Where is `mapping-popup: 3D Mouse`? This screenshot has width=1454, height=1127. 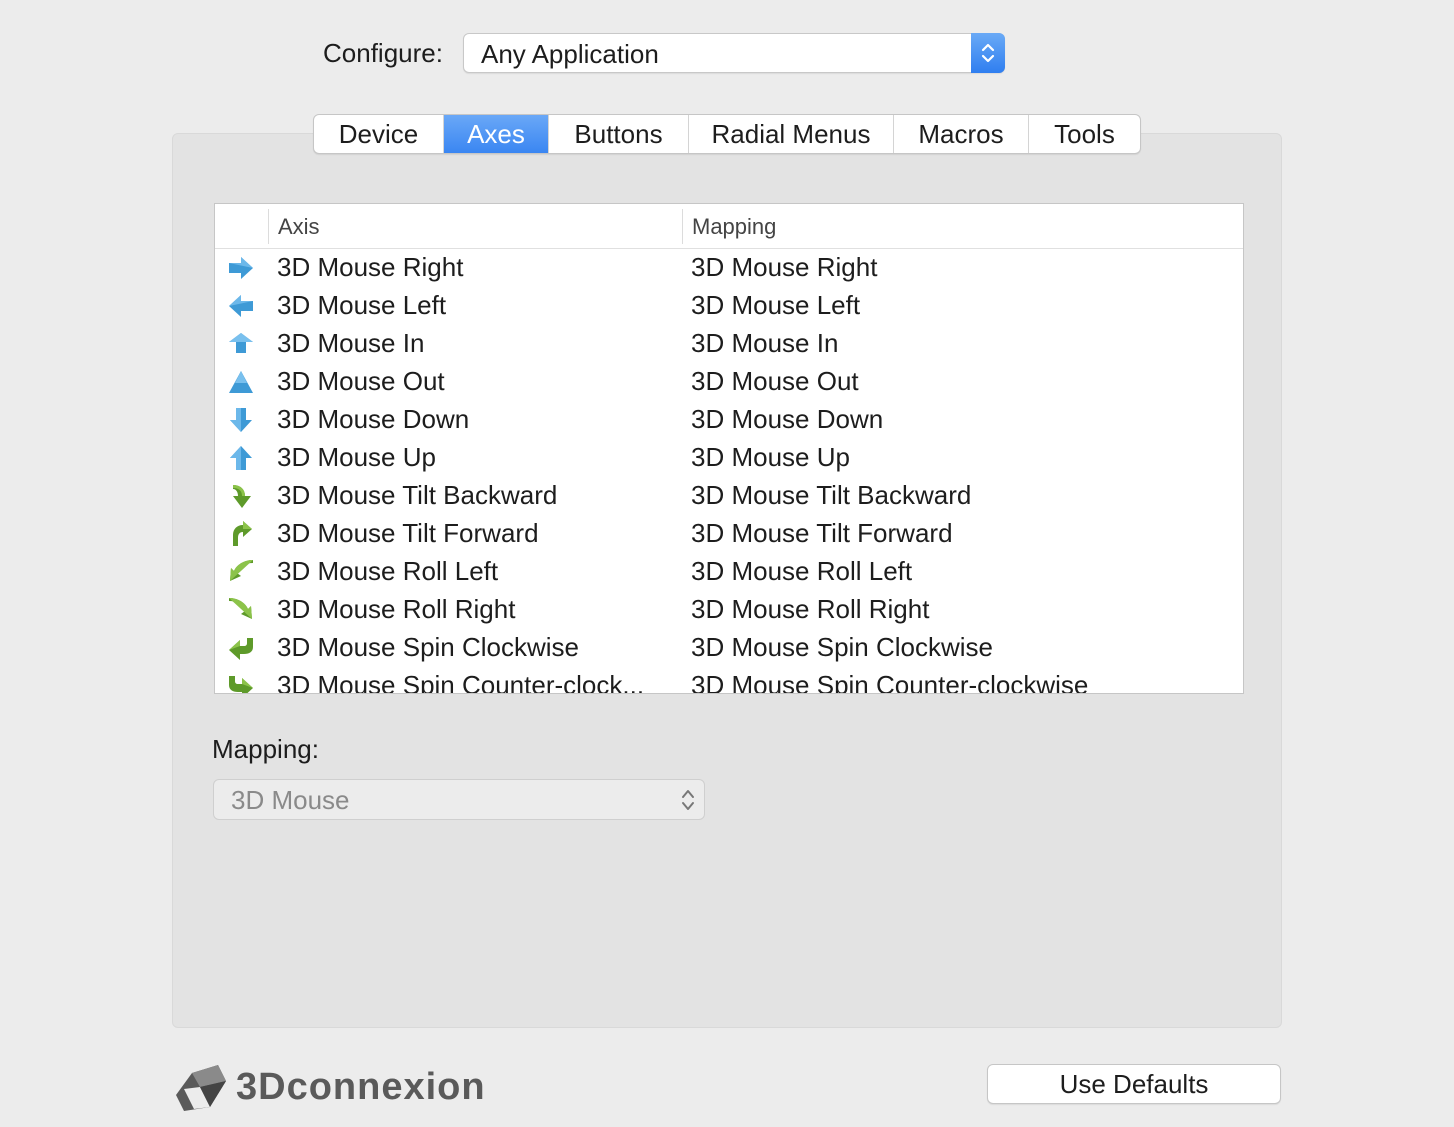
mapping-popup: 3D Mouse is located at coordinates (459, 799).